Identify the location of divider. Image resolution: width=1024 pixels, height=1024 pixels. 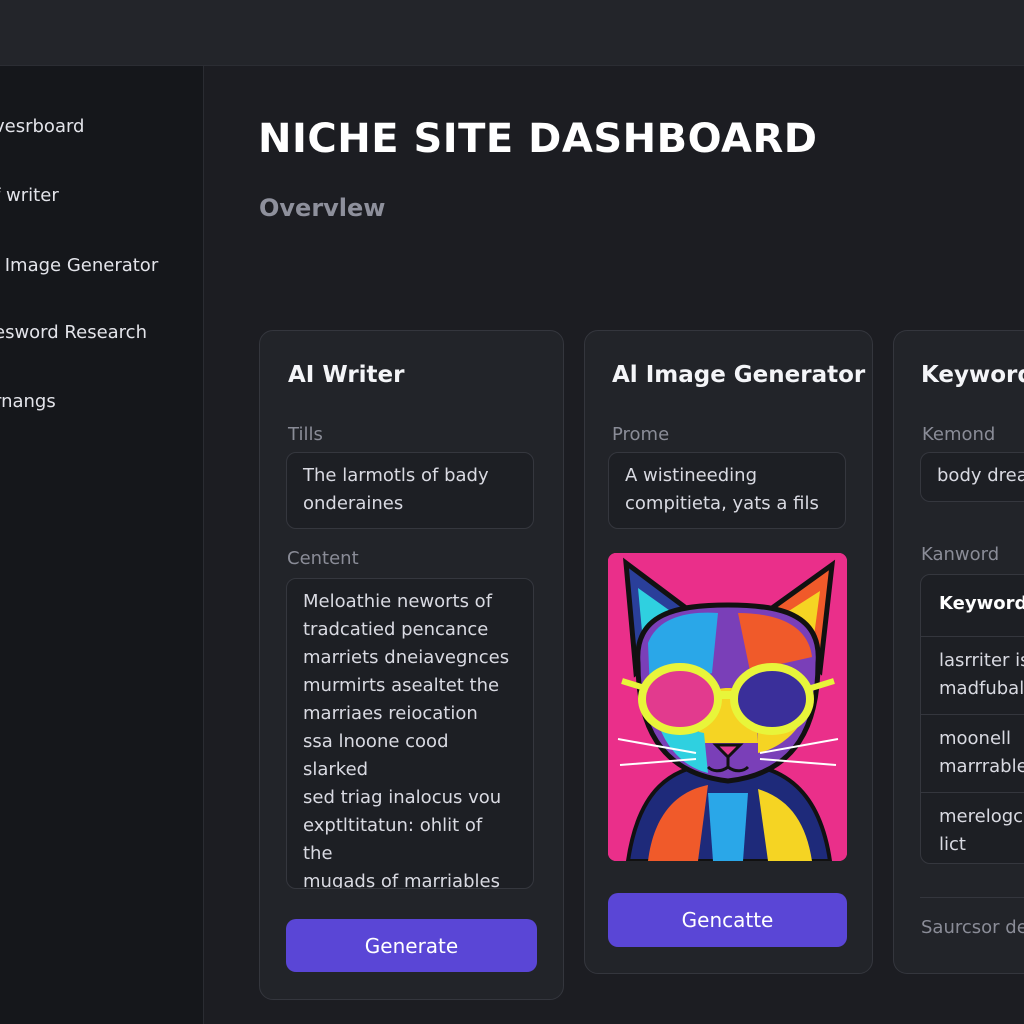
(972, 897).